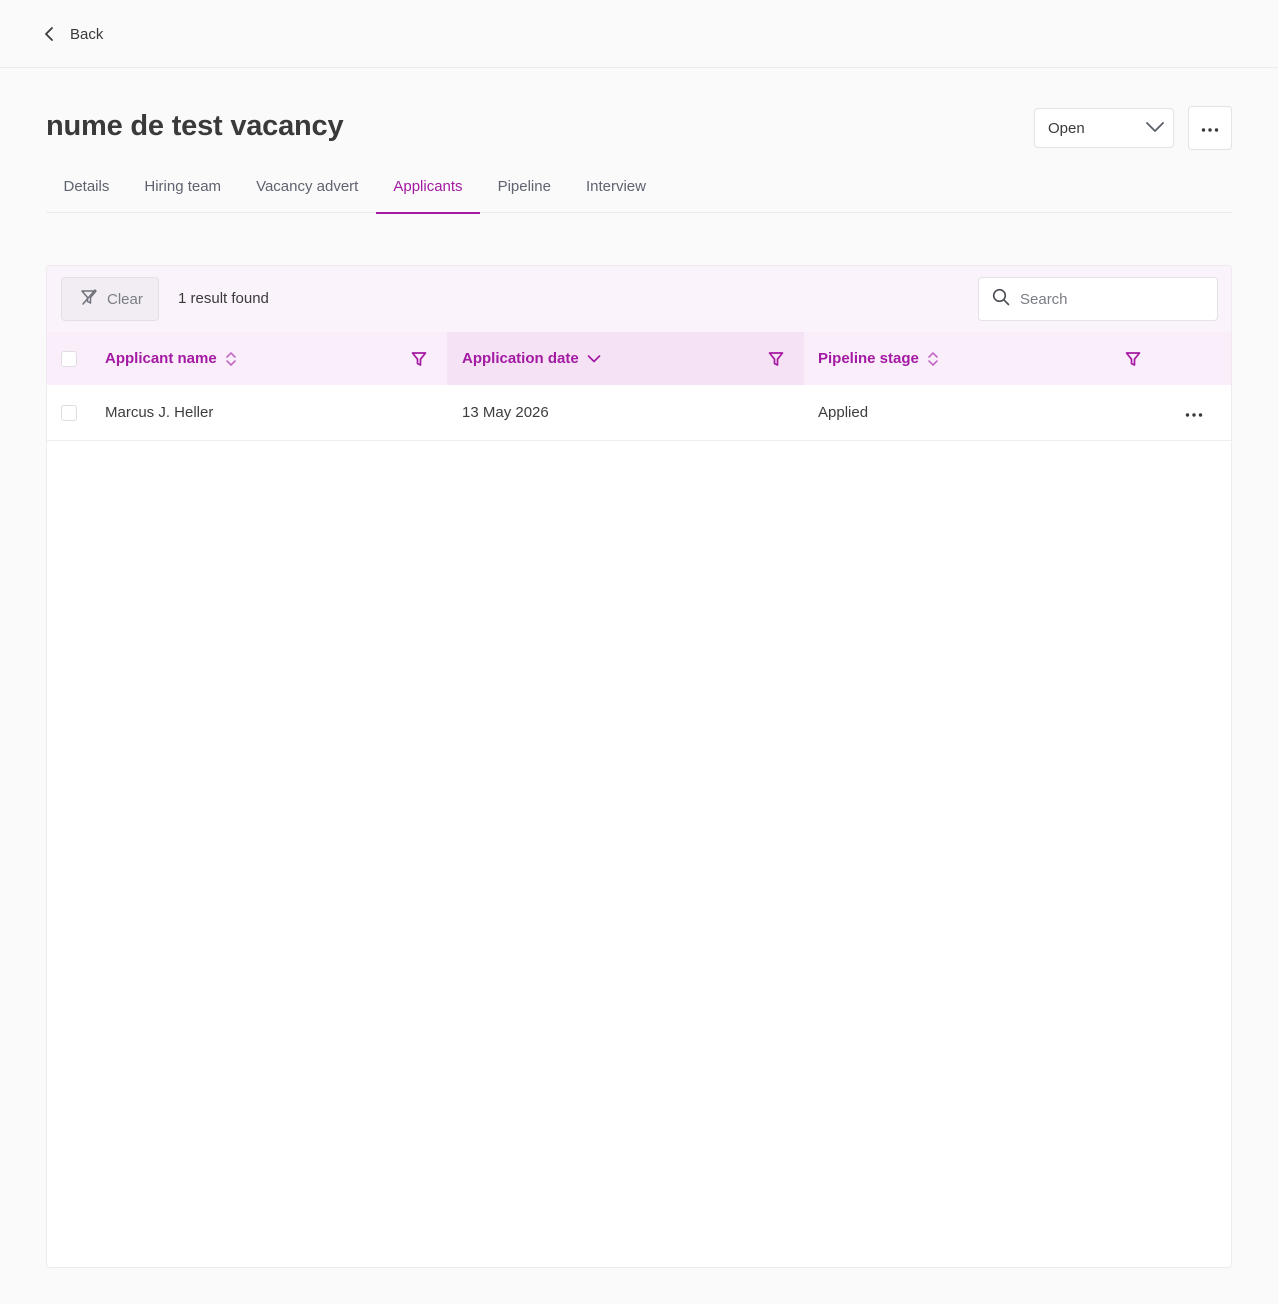  What do you see at coordinates (843, 412) in the screenshot?
I see `pipeline-stage-cell: Applied` at bounding box center [843, 412].